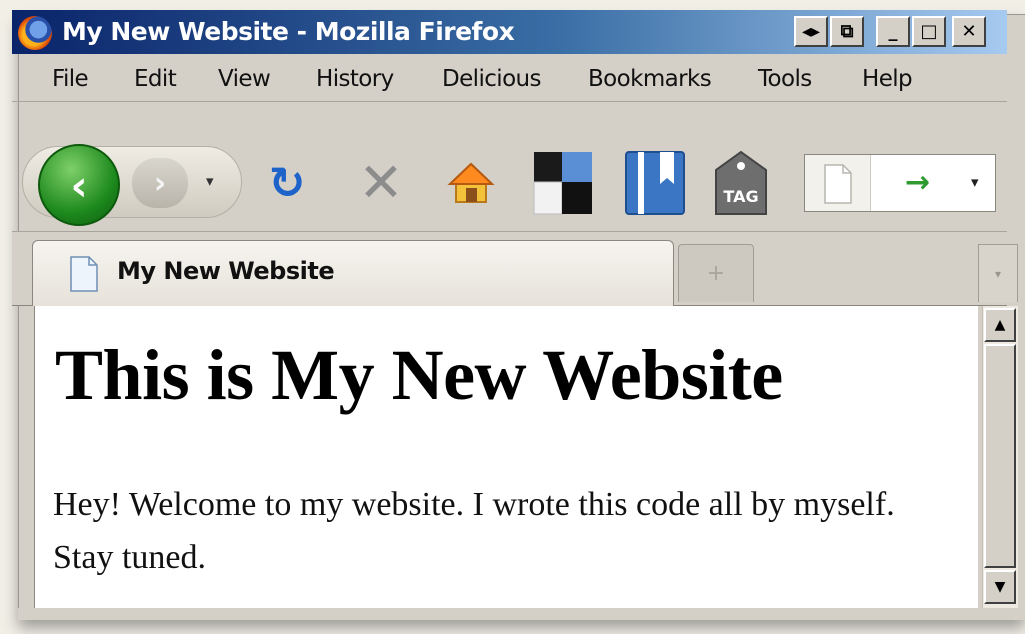  What do you see at coordinates (244, 79) in the screenshot?
I see `menu-view: View` at bounding box center [244, 79].